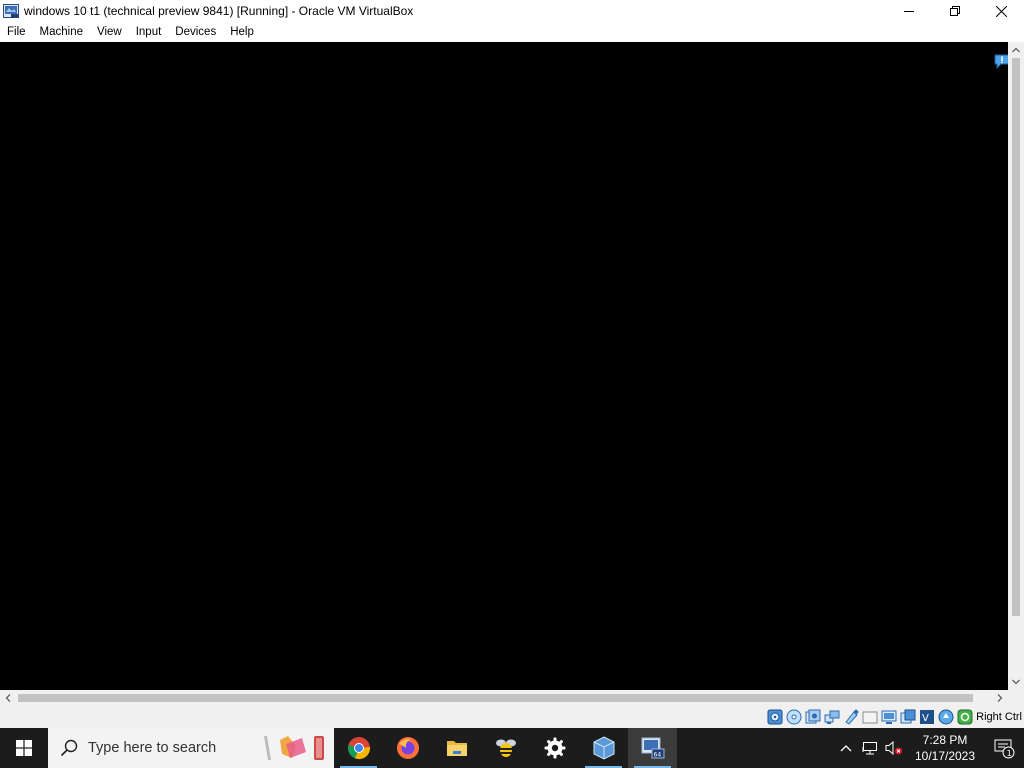 The height and width of the screenshot is (768, 1024). What do you see at coordinates (242, 32) in the screenshot?
I see `menu-help: Help` at bounding box center [242, 32].